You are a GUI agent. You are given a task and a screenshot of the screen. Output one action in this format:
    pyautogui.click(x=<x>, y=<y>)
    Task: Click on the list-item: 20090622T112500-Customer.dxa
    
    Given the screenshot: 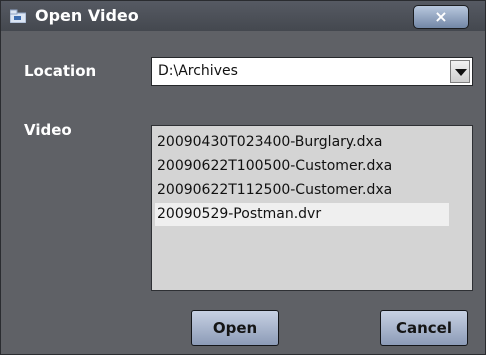 What is the action you would take?
    pyautogui.click(x=273, y=190)
    